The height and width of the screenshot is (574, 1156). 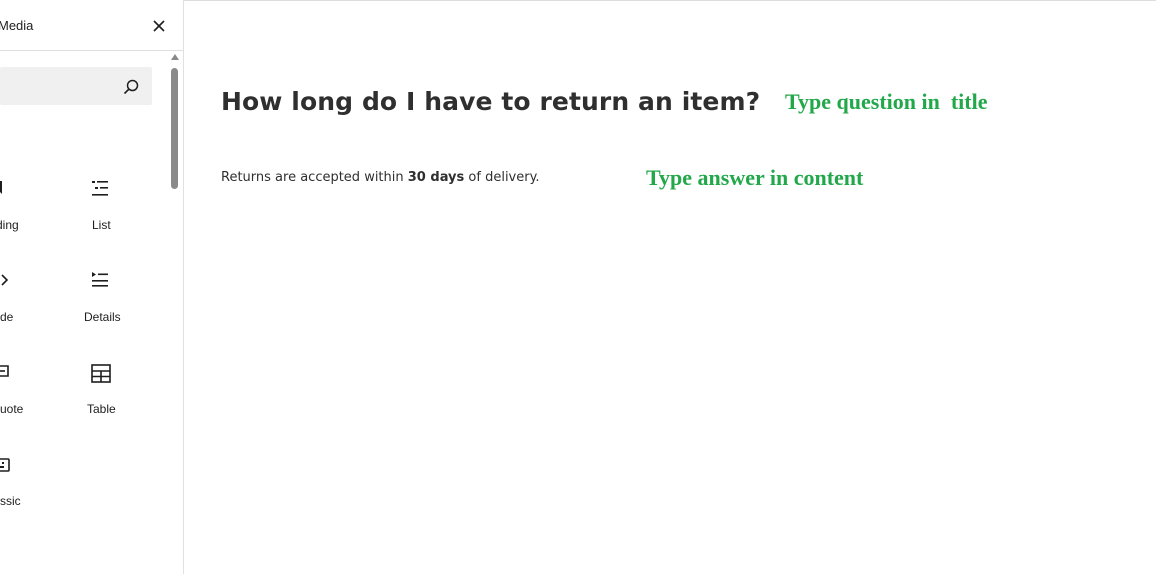 I want to click on quote-icon, so click(x=4, y=371).